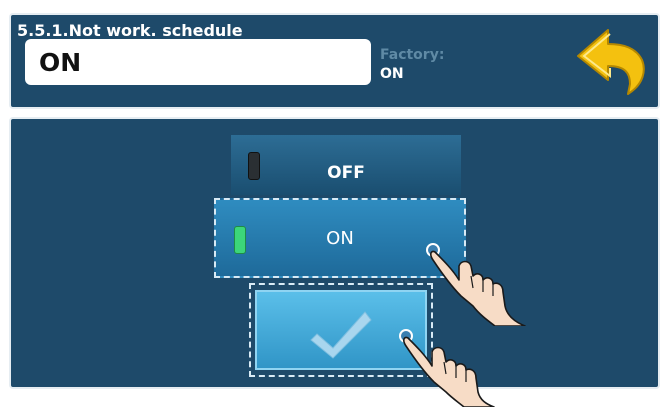 The image size is (672, 407). I want to click on back-arrow-icon, so click(611, 62).